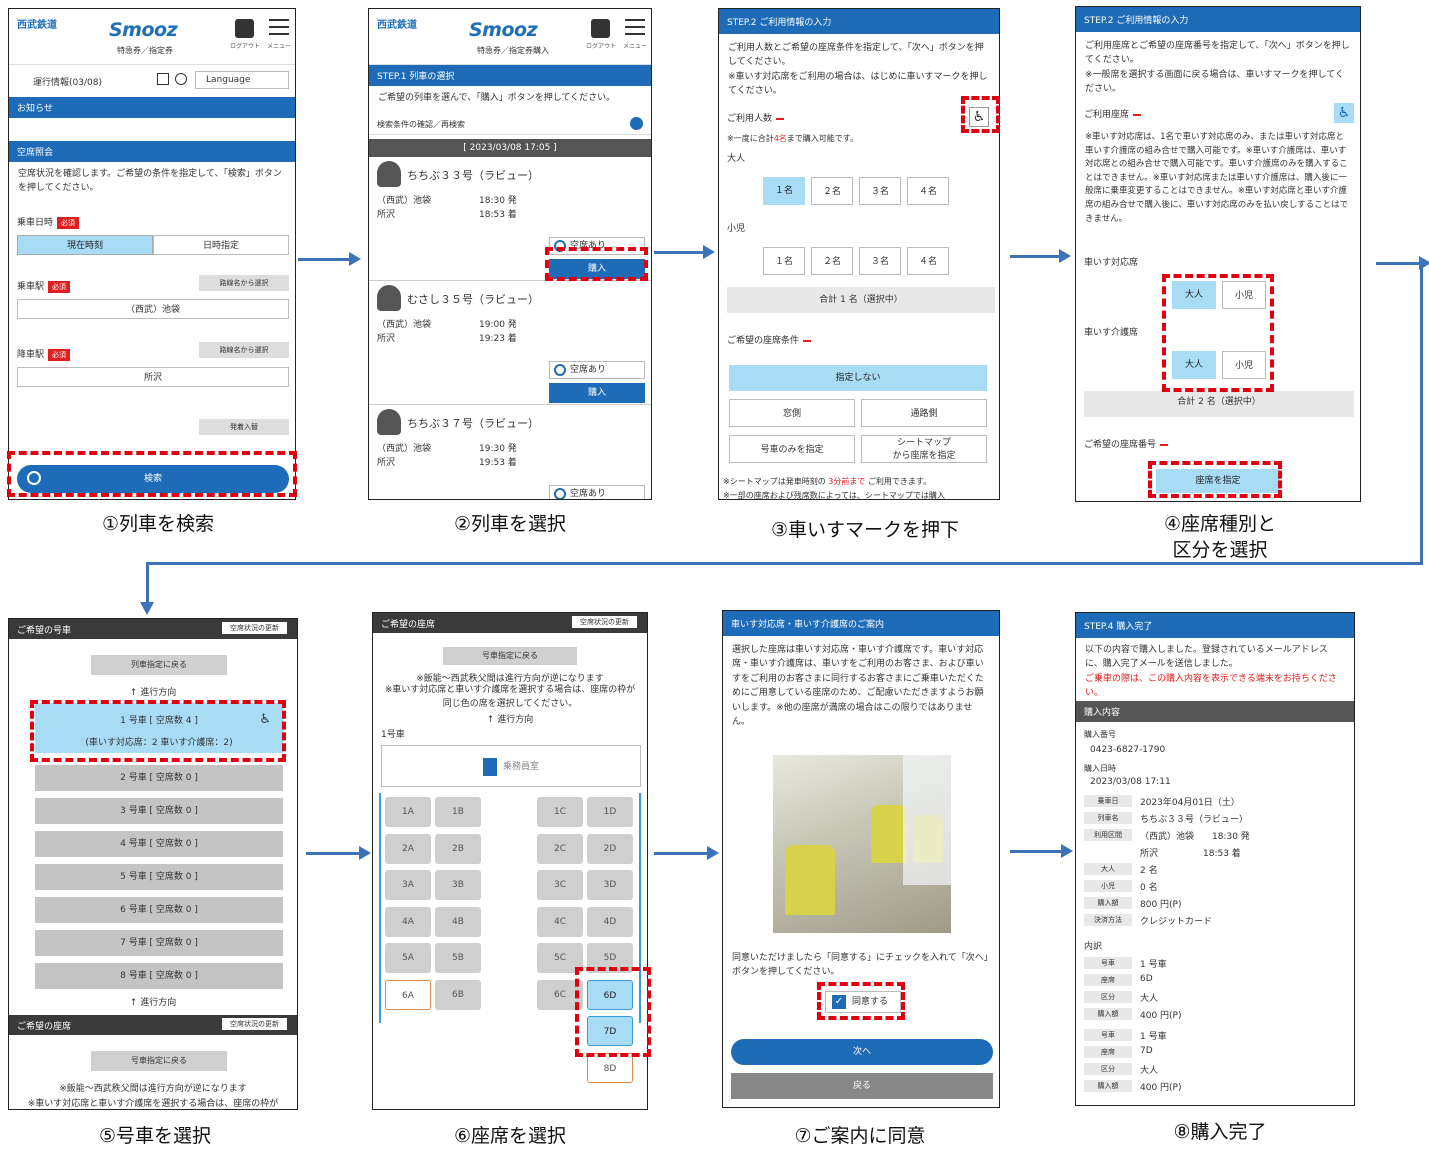 The height and width of the screenshot is (1150, 1429). I want to click on car-button: 7 号車 [ 空席数 0 ], so click(159, 943).